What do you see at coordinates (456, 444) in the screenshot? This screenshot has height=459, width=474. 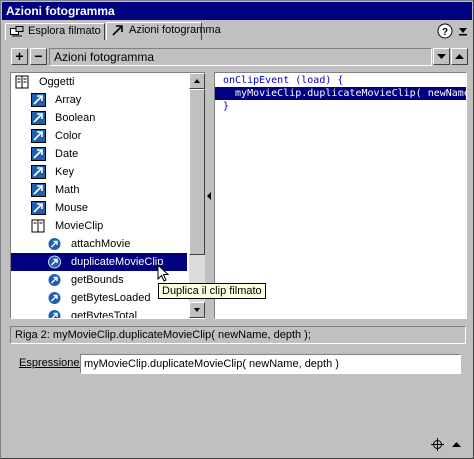 I see `collapse-up-icon` at bounding box center [456, 444].